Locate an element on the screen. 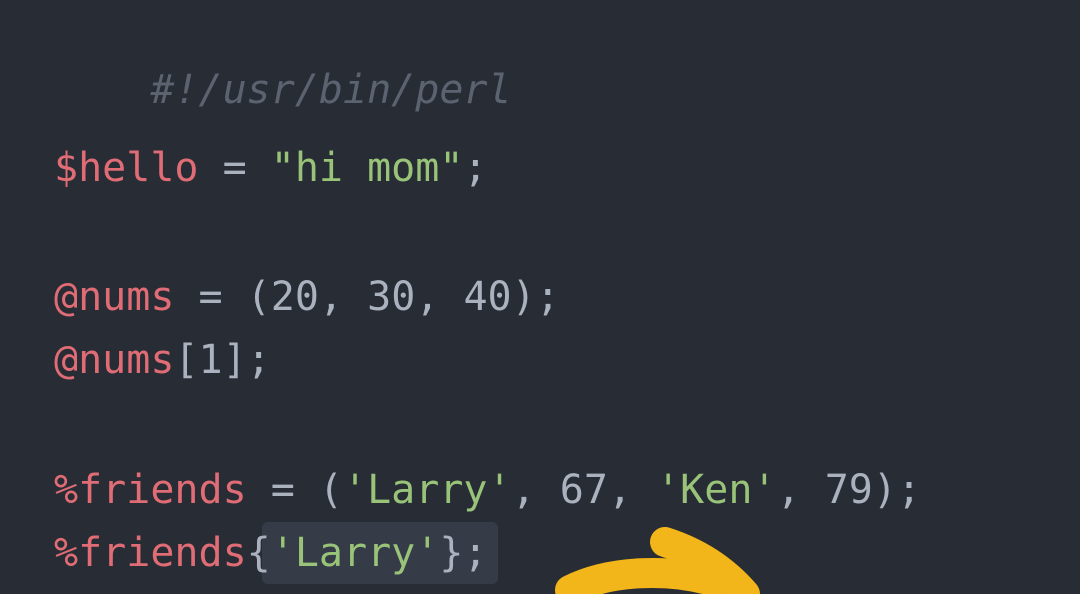  arrow-pointer-icon is located at coordinates (657, 560).